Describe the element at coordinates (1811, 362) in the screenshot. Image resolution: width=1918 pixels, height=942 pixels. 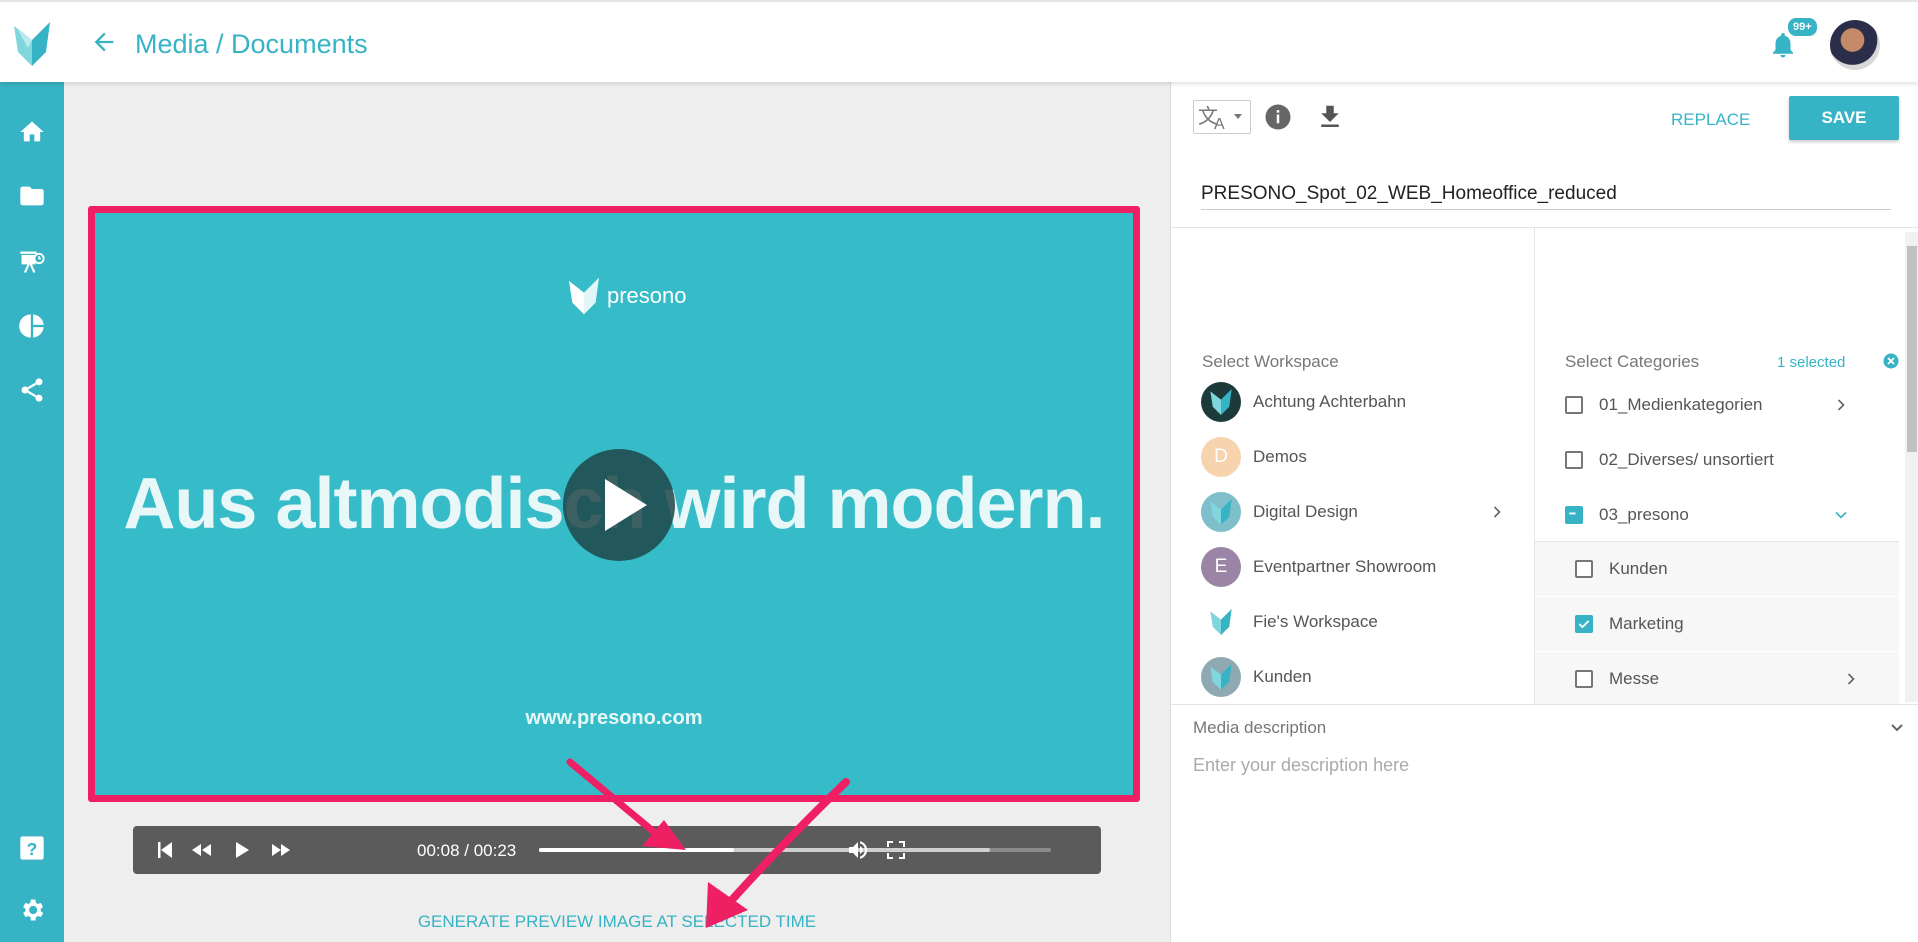
I see `selected-count: 1 selected` at that location.